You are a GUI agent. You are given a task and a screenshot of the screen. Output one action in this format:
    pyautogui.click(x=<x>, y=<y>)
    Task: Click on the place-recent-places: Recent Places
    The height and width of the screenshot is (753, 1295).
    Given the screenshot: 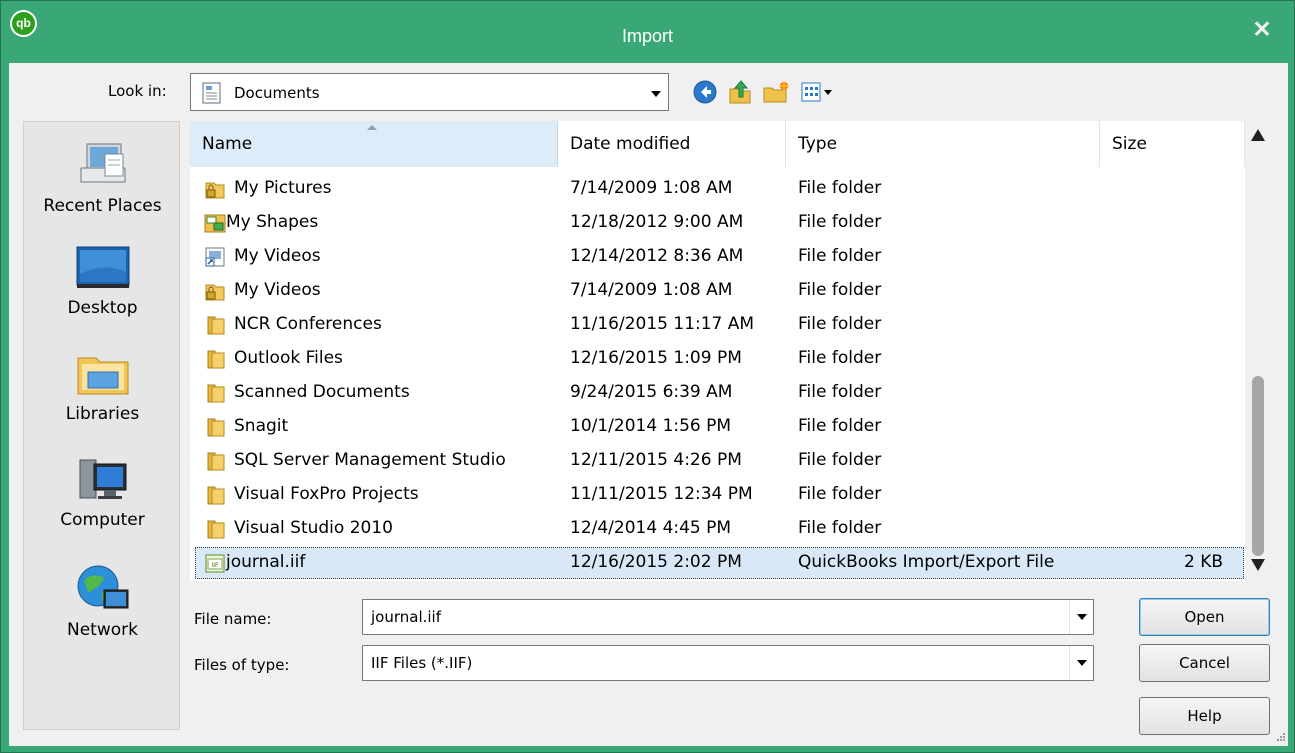 What is the action you would take?
    pyautogui.click(x=102, y=177)
    